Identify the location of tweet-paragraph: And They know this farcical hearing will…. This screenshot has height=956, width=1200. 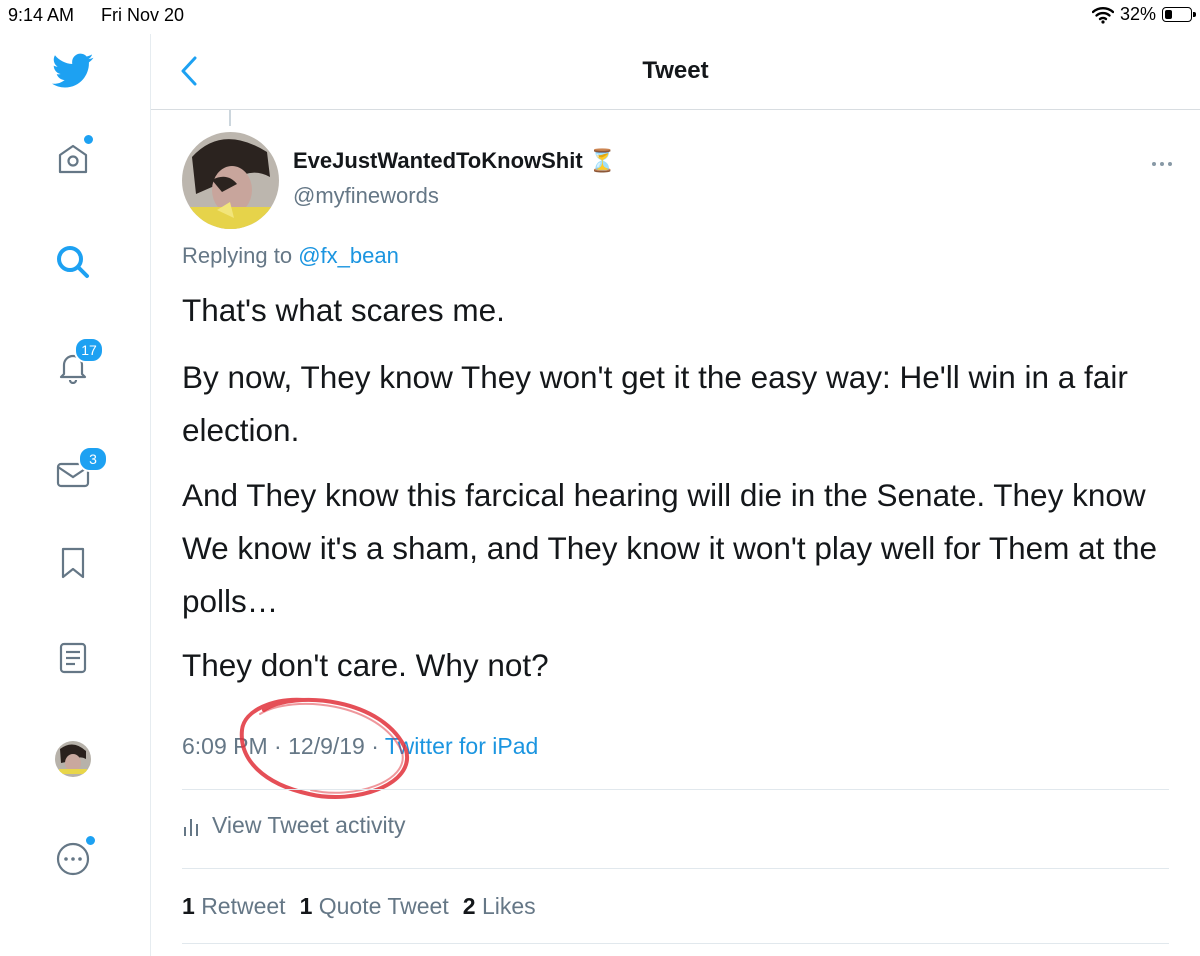
(669, 548).